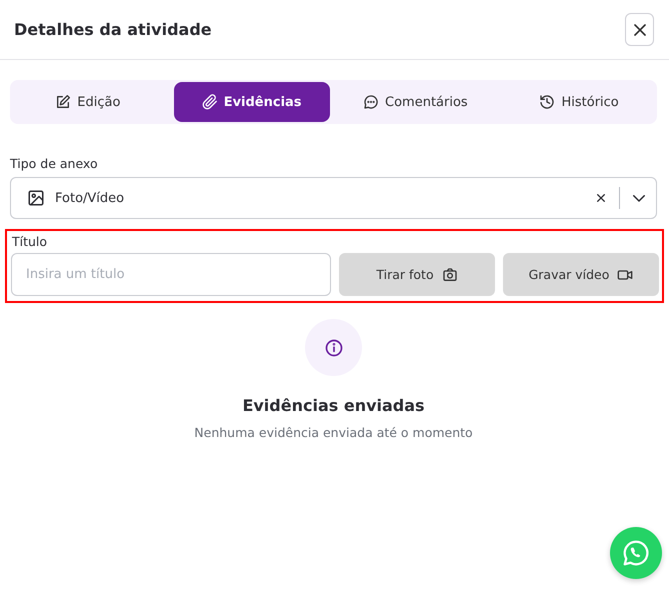 The image size is (669, 589). I want to click on info-icon, so click(334, 348).